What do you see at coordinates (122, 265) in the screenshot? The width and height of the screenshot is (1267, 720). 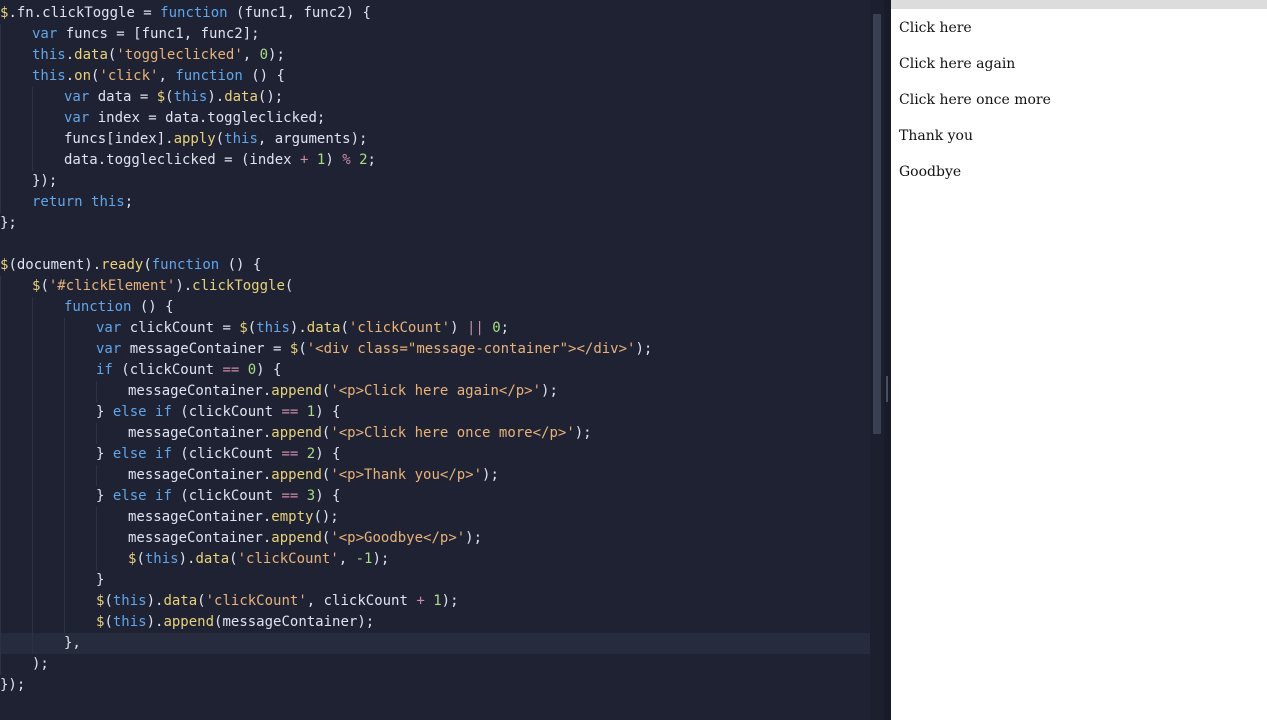 I see `code-token: ready` at bounding box center [122, 265].